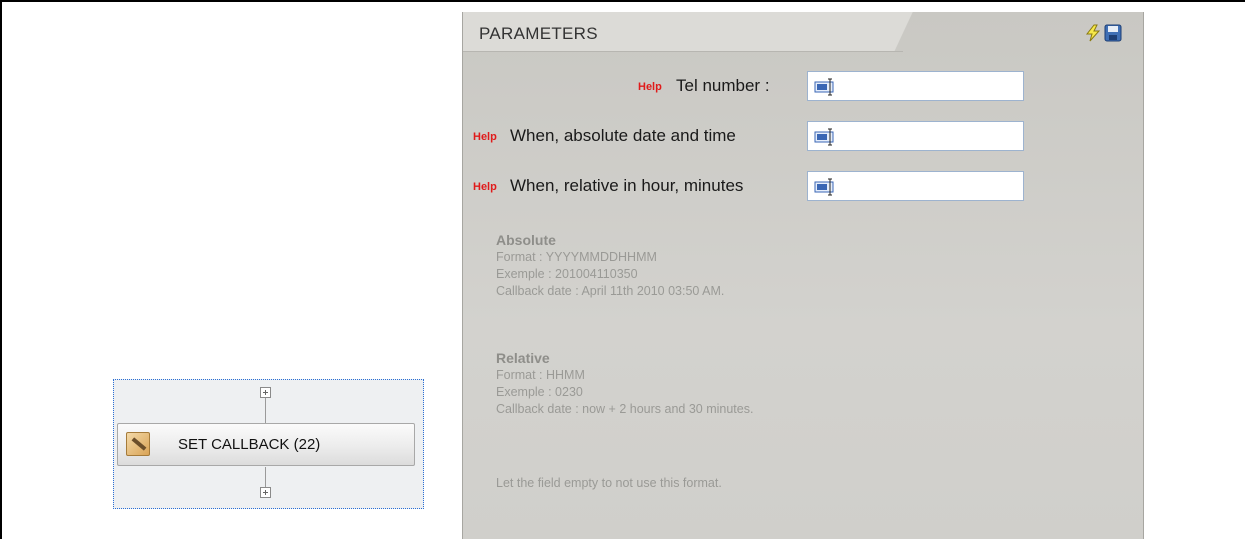 The image size is (1245, 539). Describe the element at coordinates (803, 187) in the screenshot. I see `relative-time-row: Help When, relative in hour, minutes` at that location.